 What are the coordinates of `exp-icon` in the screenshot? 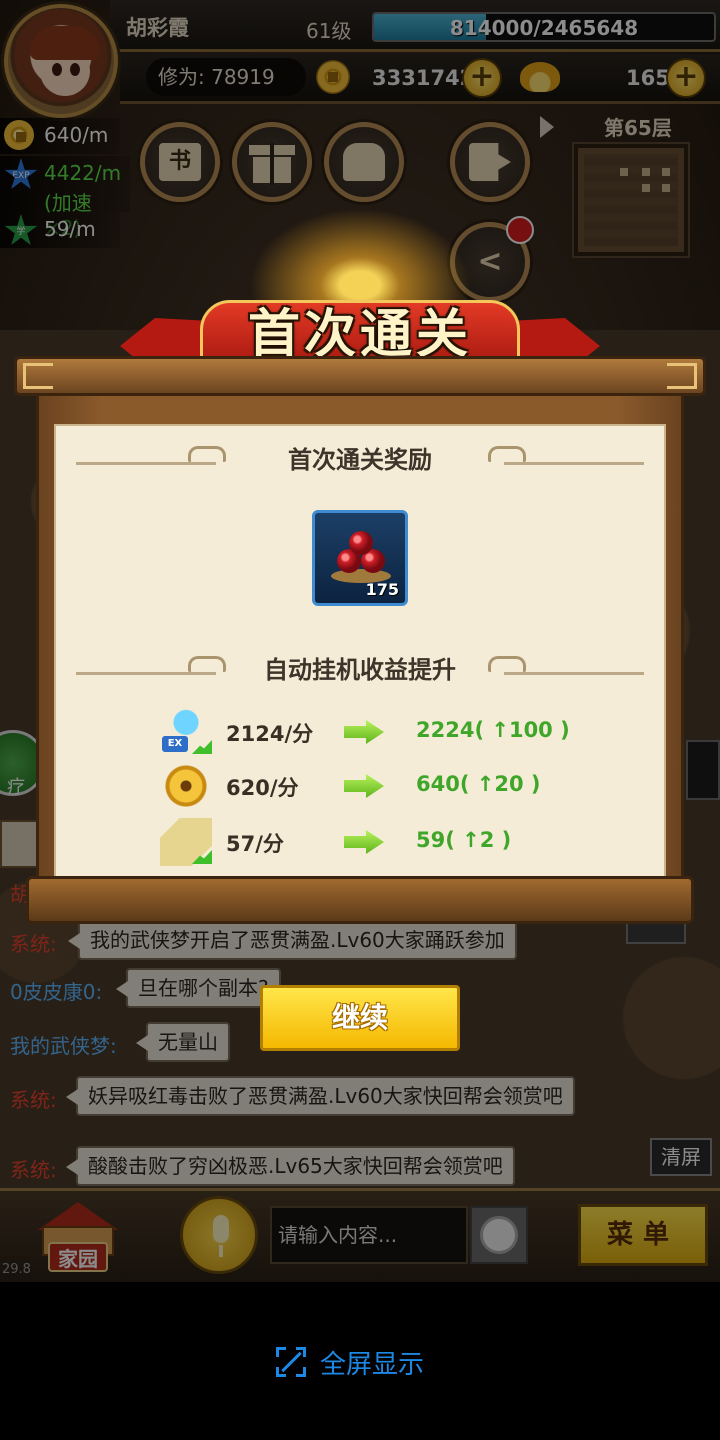 It's located at (186, 732).